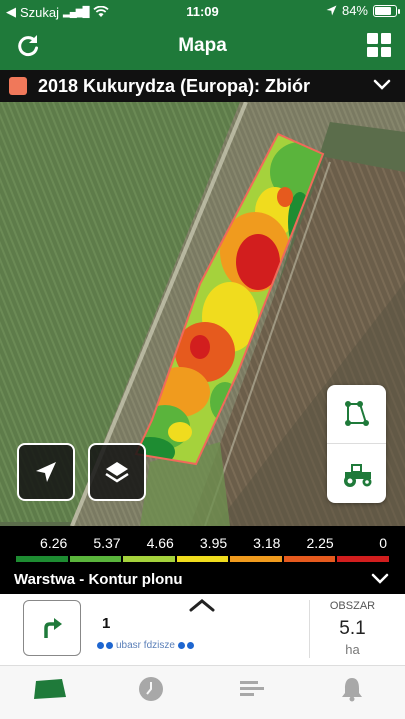 The height and width of the screenshot is (719, 405). I want to click on page-title: Mapa, so click(202, 45).